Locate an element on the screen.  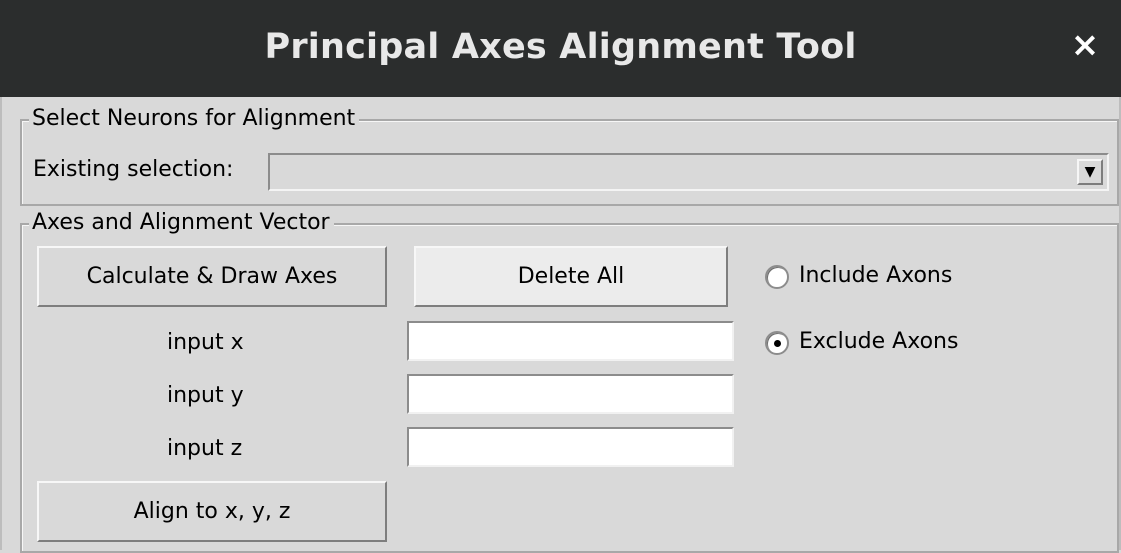
include-axons-label: Include Axons is located at coordinates (876, 275).